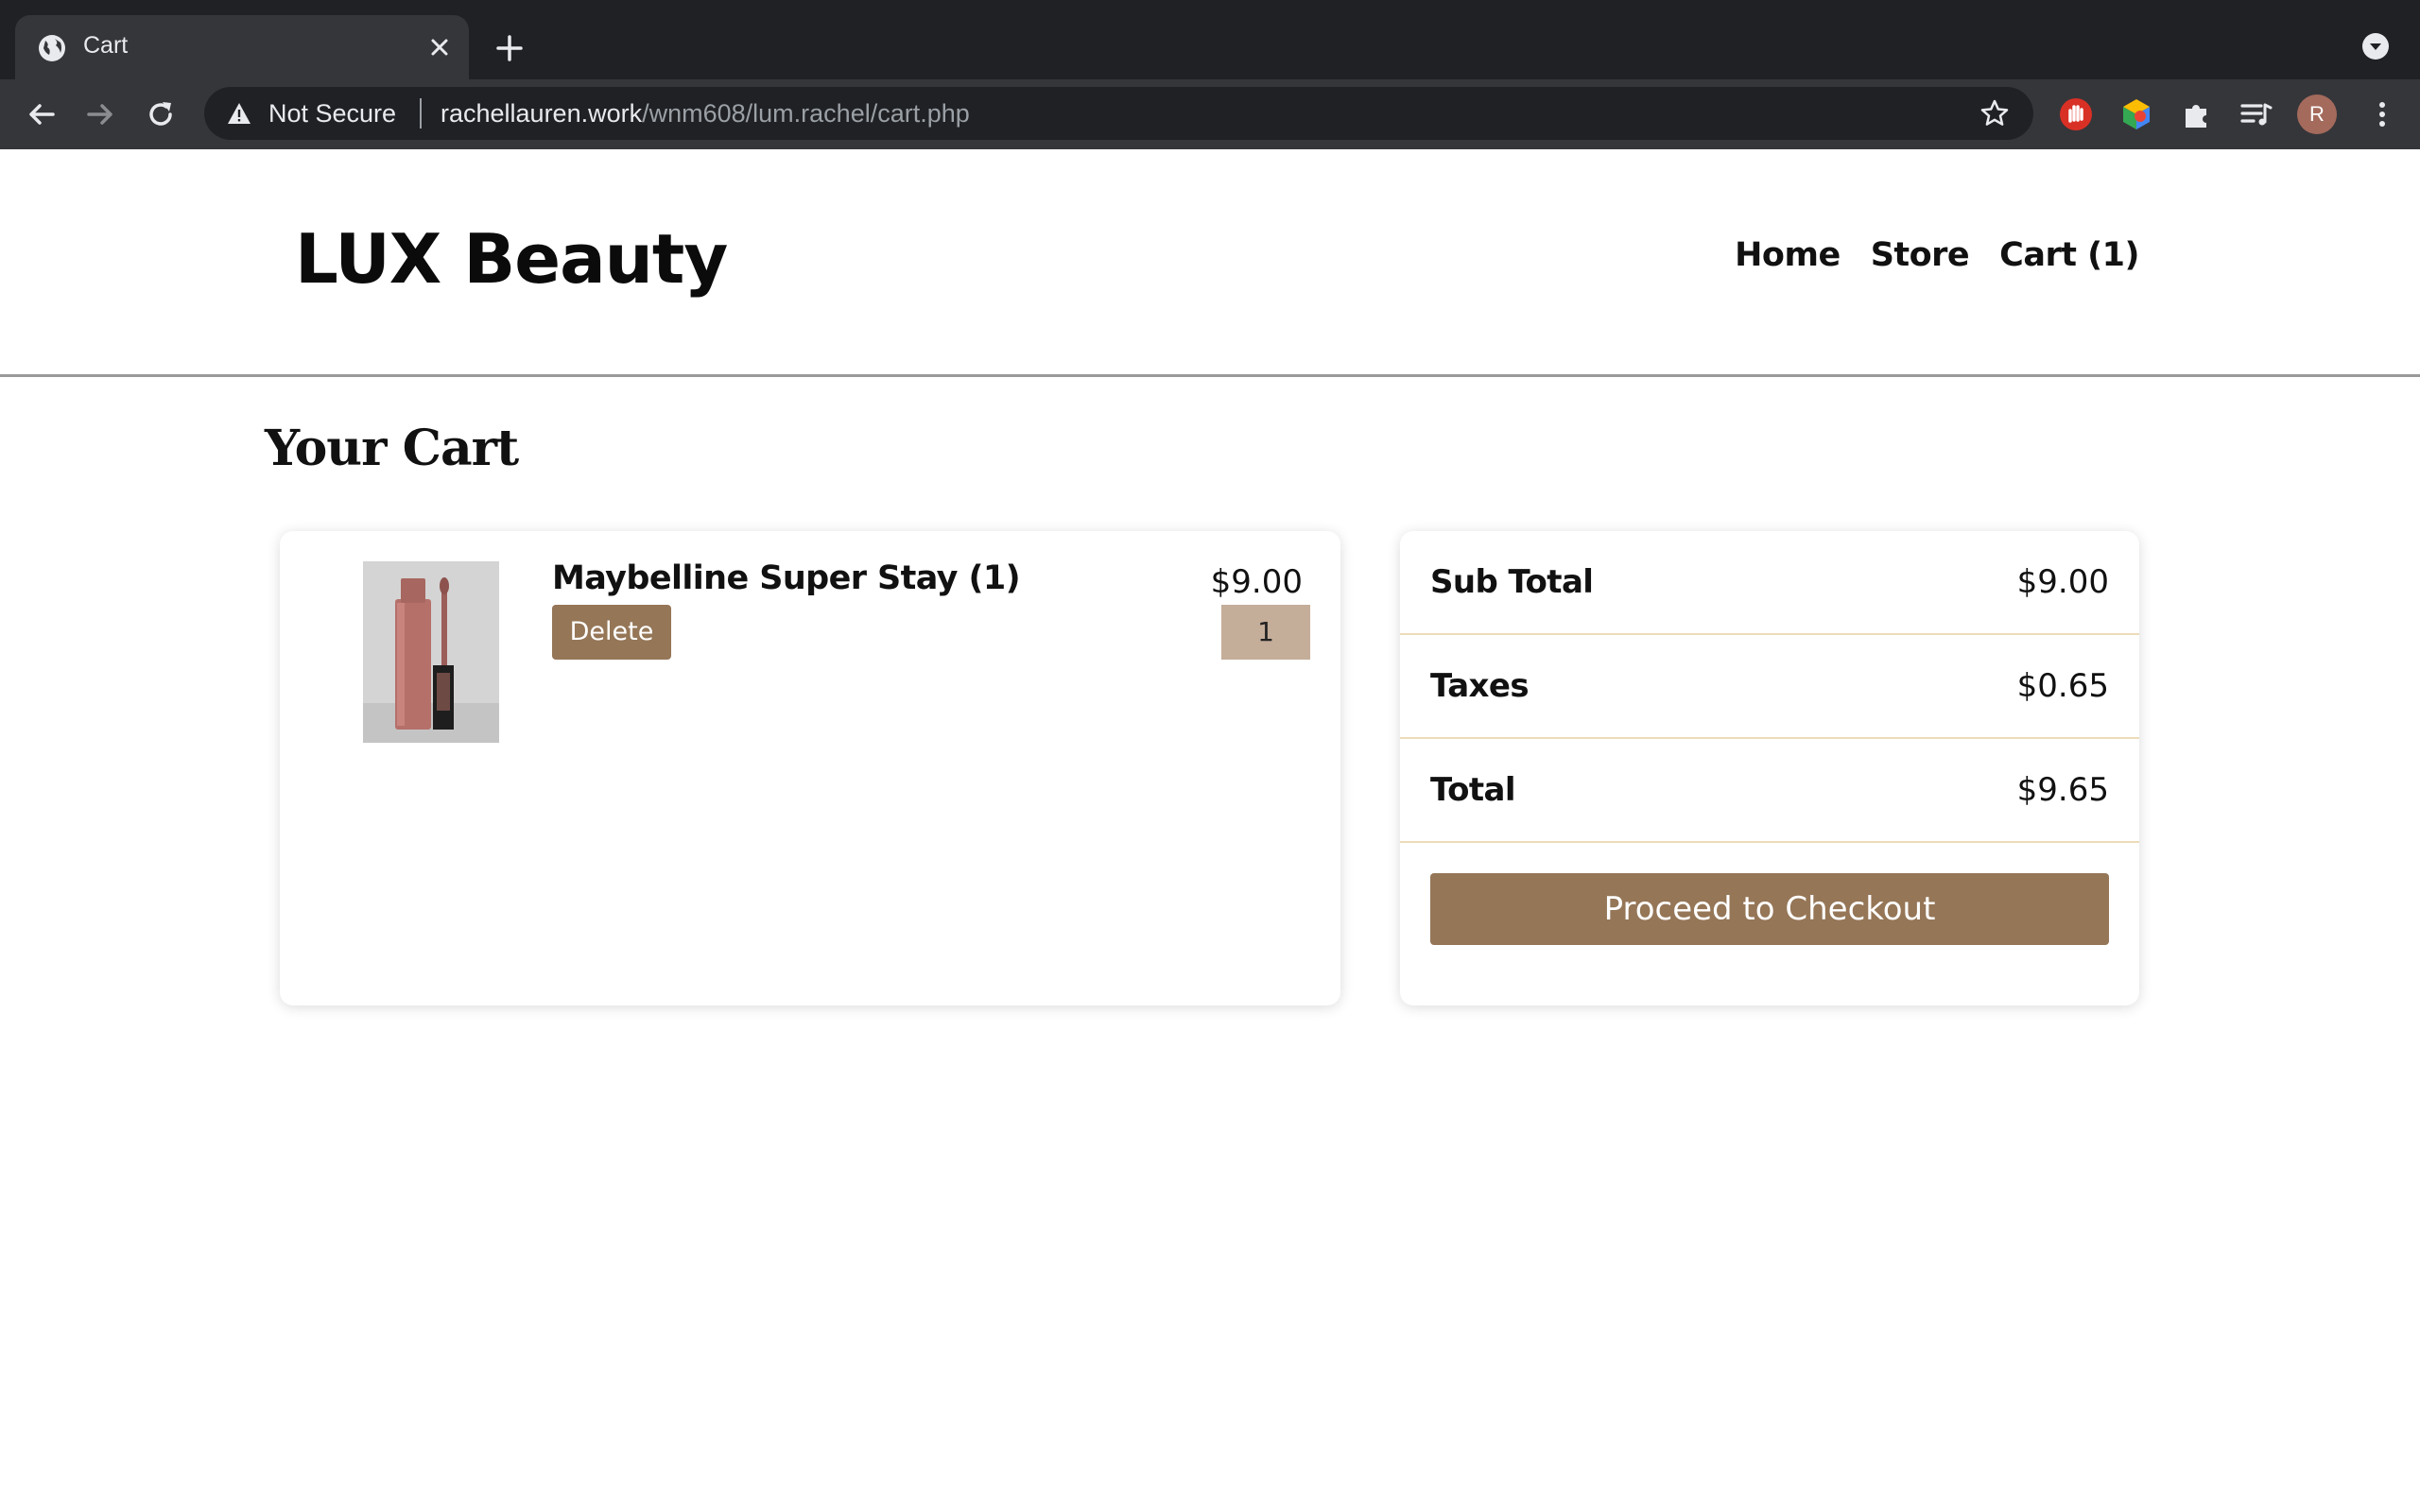 The image size is (2420, 1512). Describe the element at coordinates (106, 45) in the screenshot. I see `tab-title: Cart` at that location.